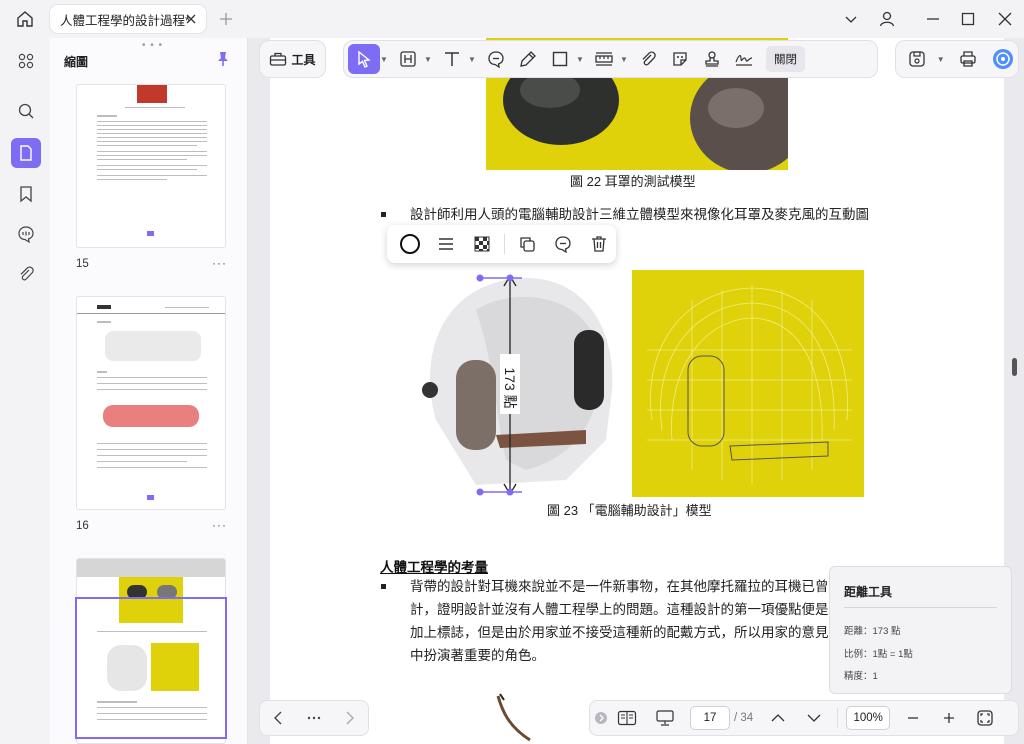  I want to click on stroke-color-icon, so click(410, 244).